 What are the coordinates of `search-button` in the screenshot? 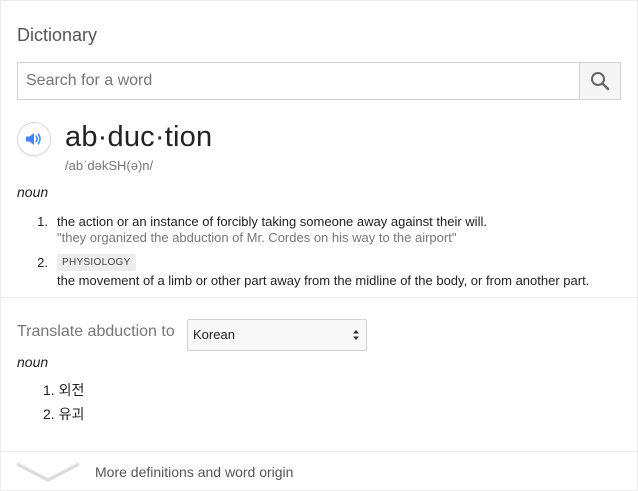 It's located at (599, 81).